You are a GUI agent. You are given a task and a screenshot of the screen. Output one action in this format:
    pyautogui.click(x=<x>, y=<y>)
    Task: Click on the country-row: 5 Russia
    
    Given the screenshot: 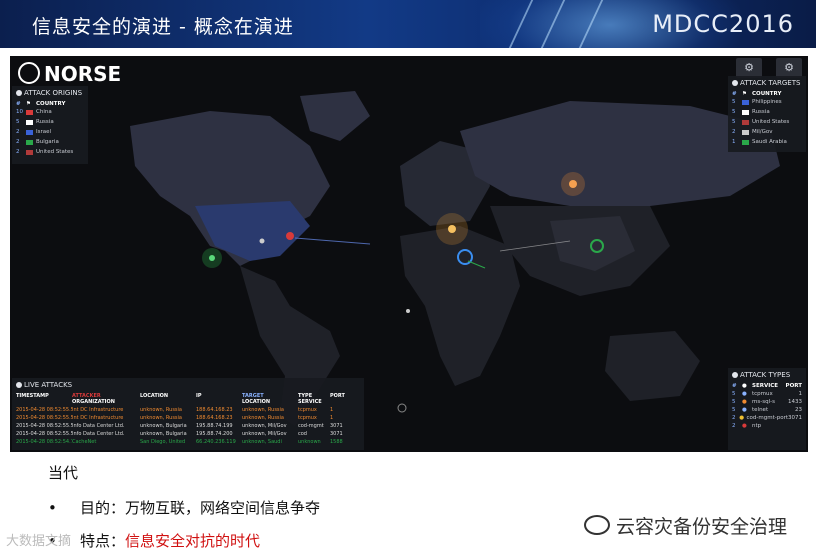 What is the action you would take?
    pyautogui.click(x=767, y=113)
    